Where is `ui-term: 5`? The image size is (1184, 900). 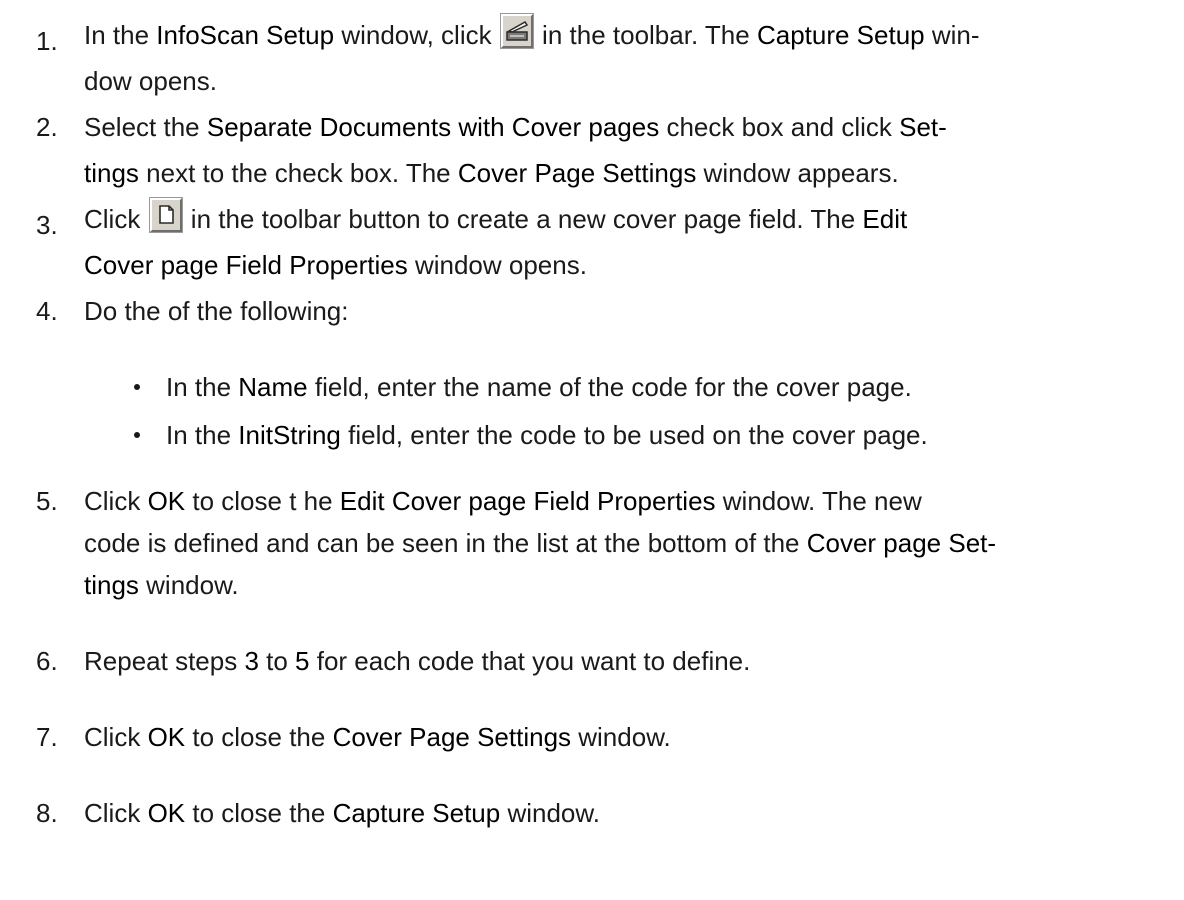 ui-term: 5 is located at coordinates (302, 661).